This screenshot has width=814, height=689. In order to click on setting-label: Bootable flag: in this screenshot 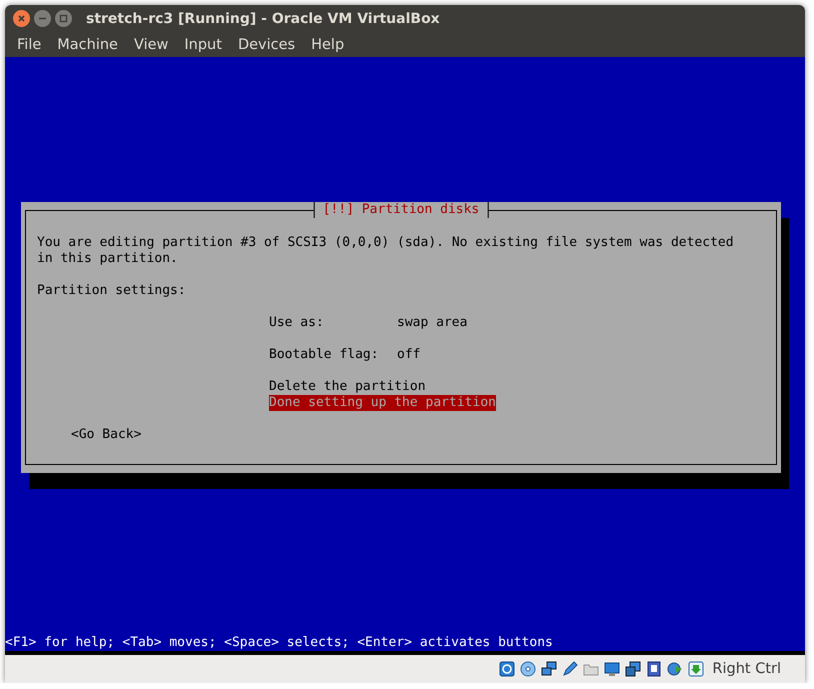, I will do `click(324, 355)`.